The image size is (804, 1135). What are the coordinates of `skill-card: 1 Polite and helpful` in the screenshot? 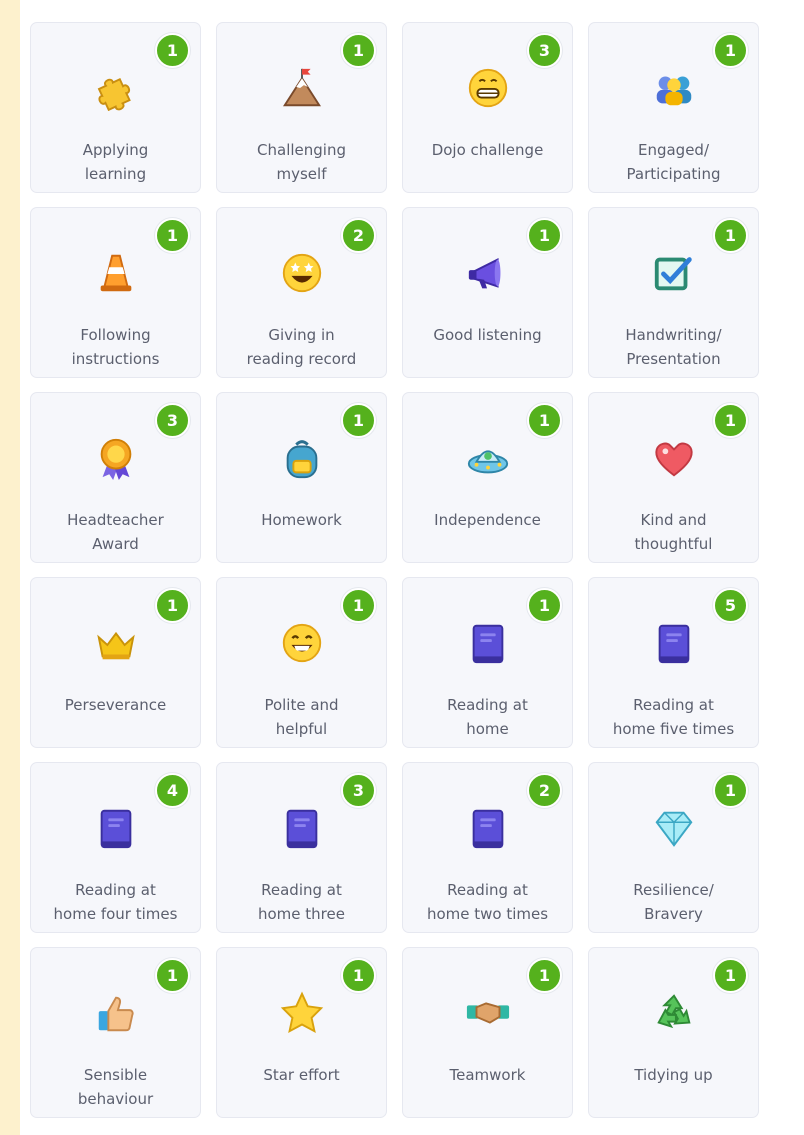 It's located at (301, 662).